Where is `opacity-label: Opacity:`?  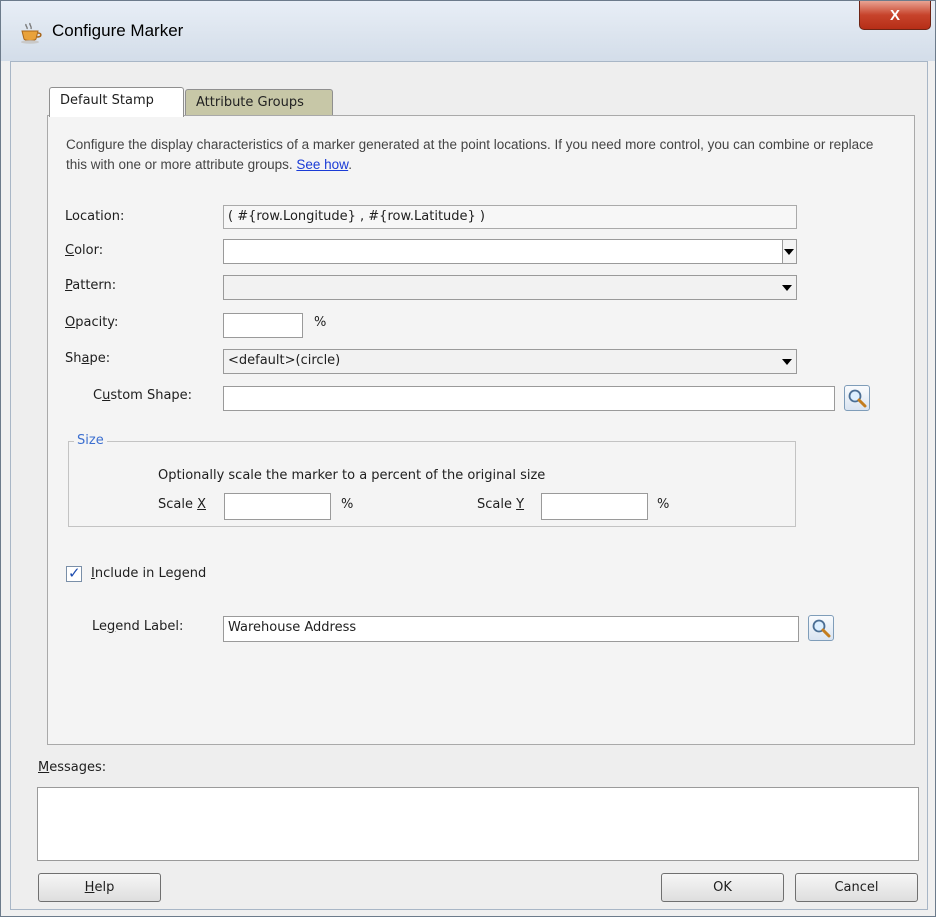
opacity-label: Opacity: is located at coordinates (91, 322).